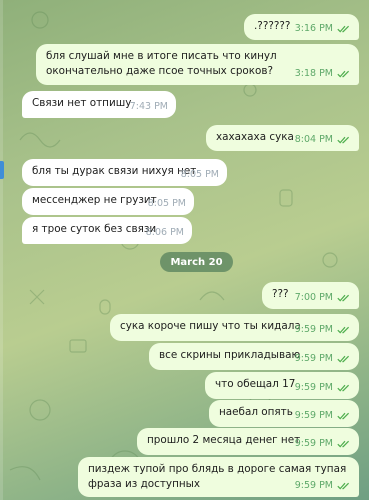  I want to click on message-bubble-incoming: бля ты дурак связи нихуя нет 8:05 PM, so click(124, 172).